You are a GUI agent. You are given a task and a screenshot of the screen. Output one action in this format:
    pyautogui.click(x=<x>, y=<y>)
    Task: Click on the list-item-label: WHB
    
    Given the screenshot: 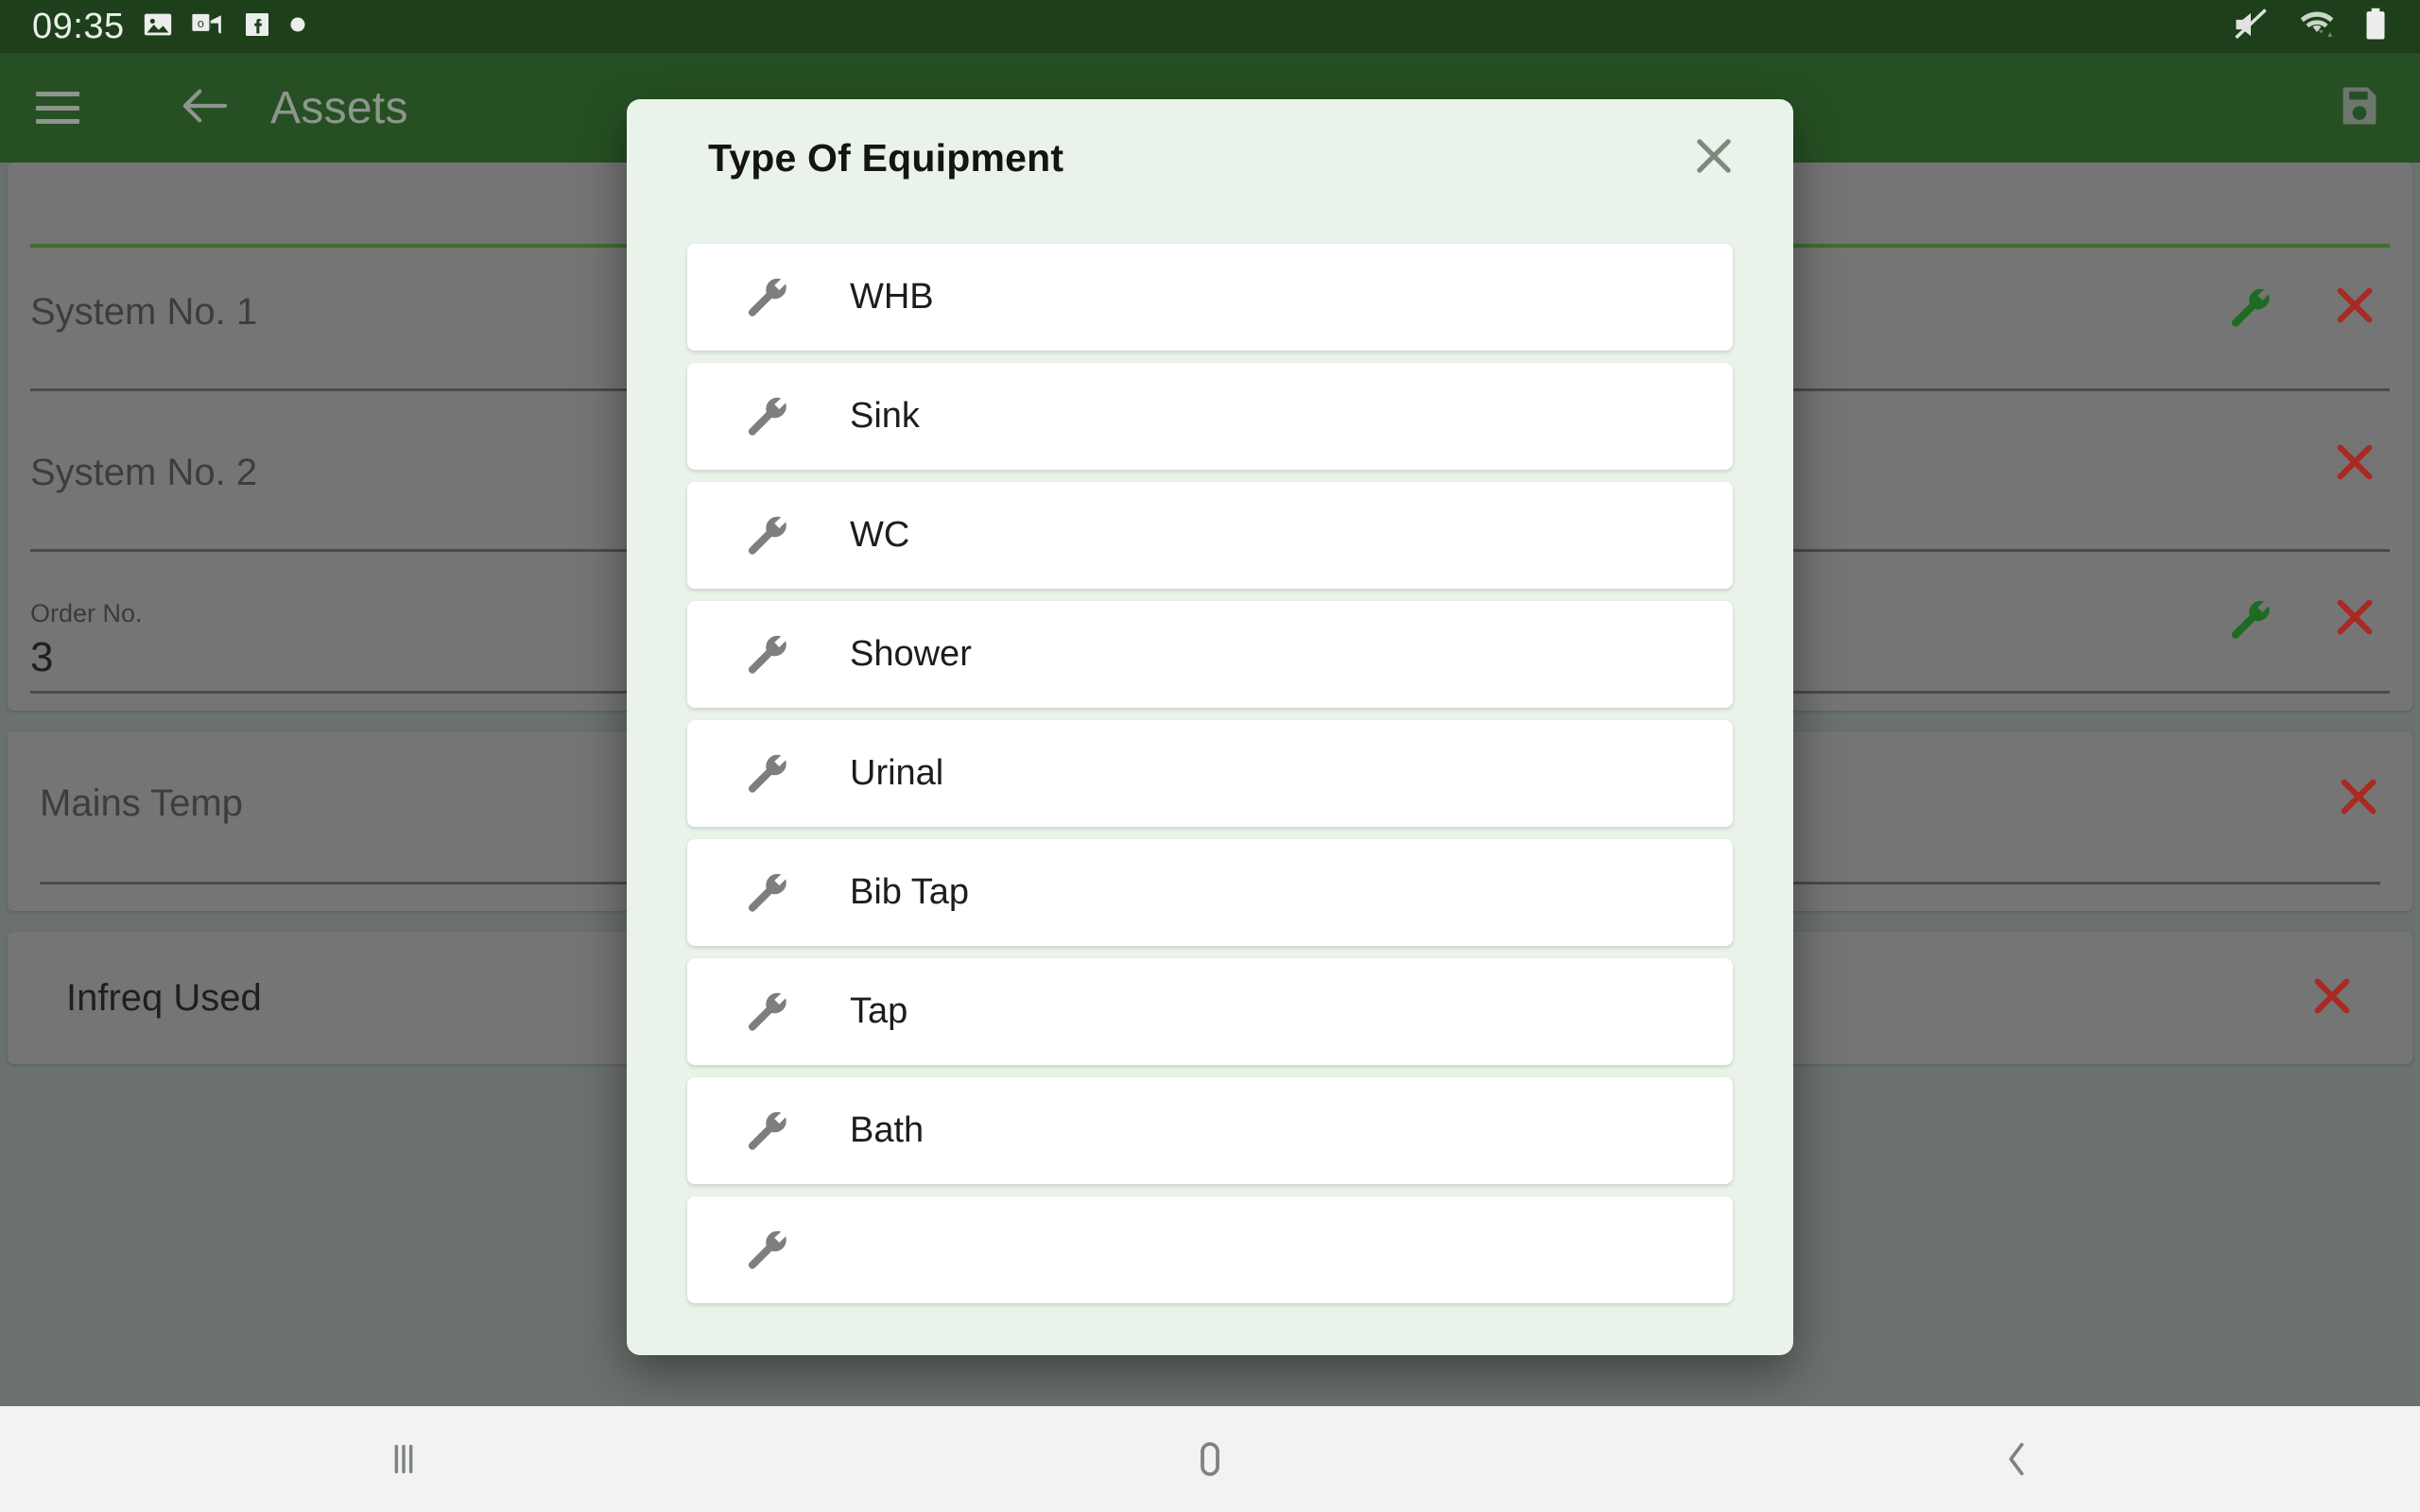 What is the action you would take?
    pyautogui.click(x=892, y=297)
    